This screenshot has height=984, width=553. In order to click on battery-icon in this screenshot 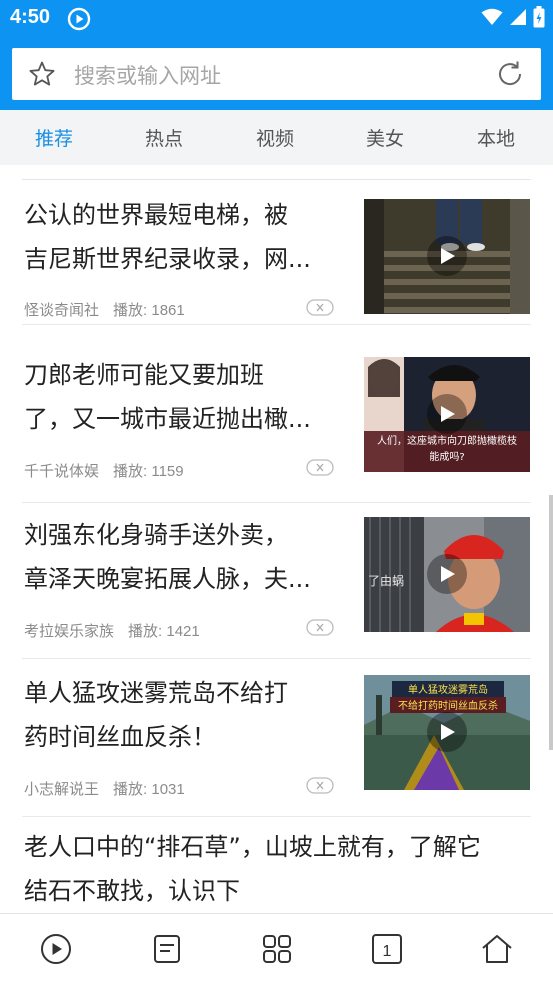, I will do `click(539, 19)`.